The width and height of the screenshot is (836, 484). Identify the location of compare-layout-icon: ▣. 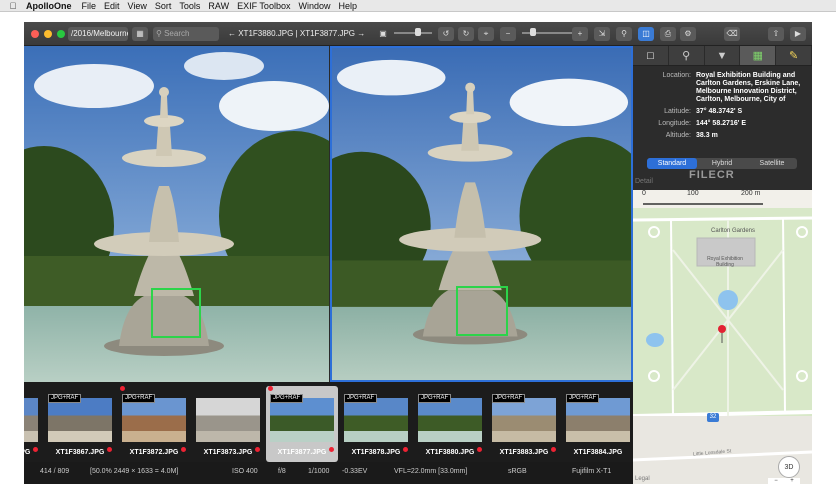
(383, 34).